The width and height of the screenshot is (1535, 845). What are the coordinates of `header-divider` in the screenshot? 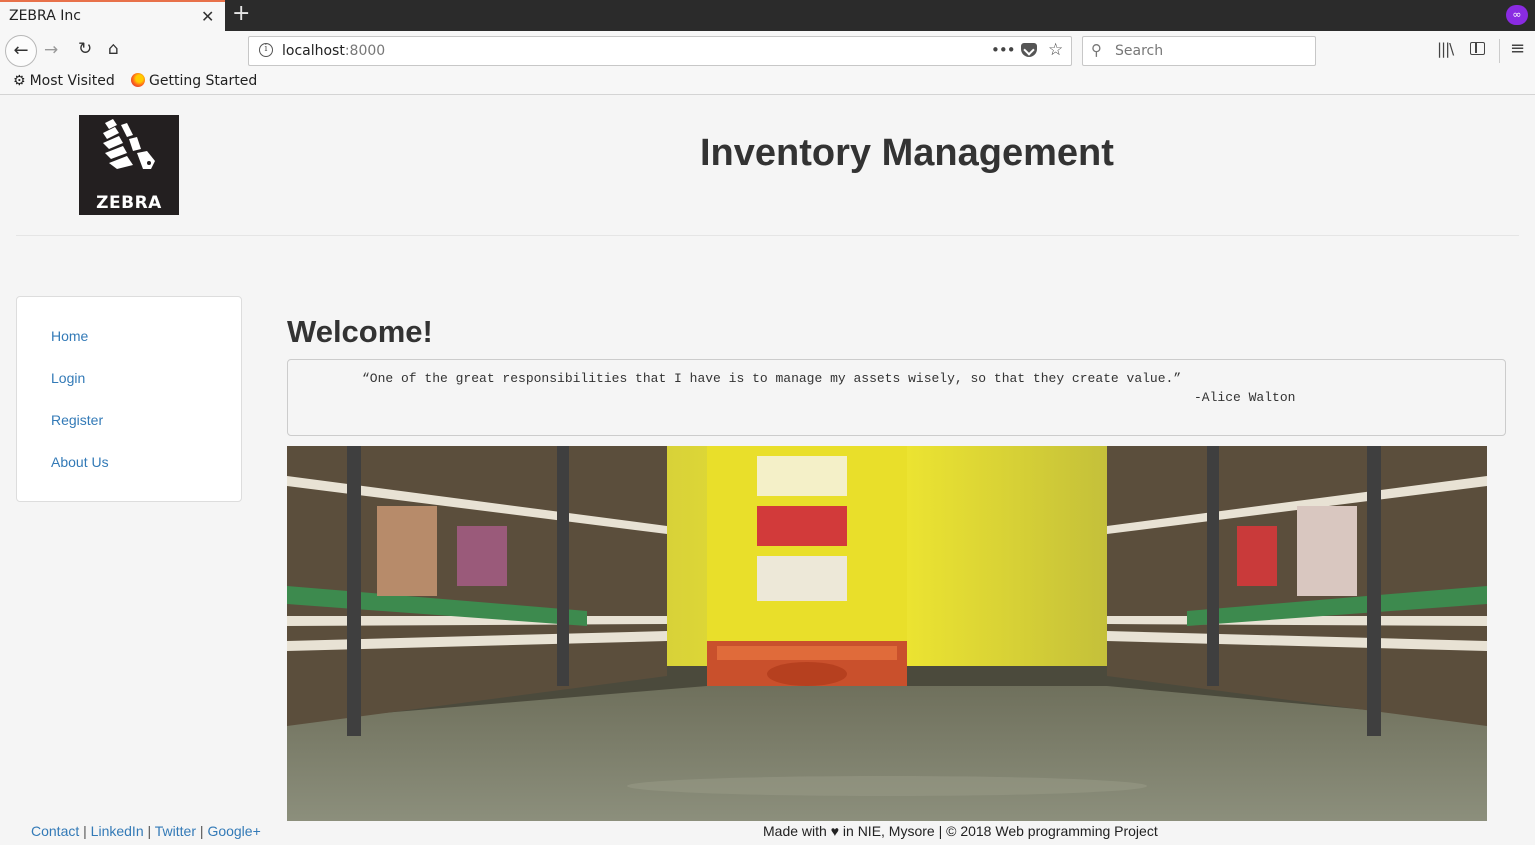 It's located at (767, 235).